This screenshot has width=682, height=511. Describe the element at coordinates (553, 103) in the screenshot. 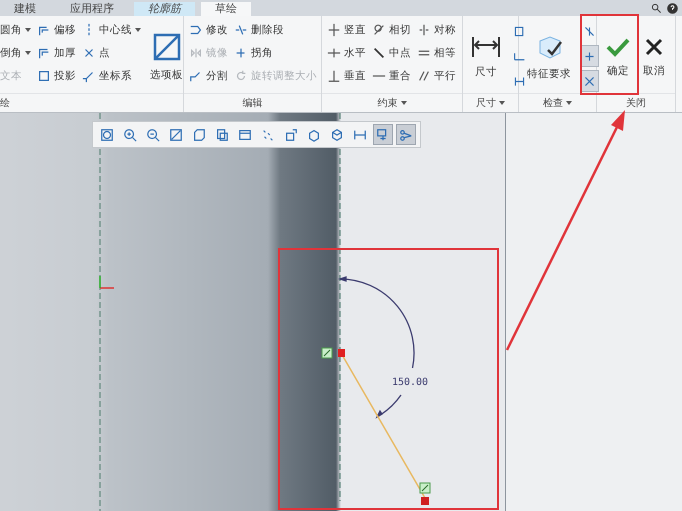

I see `group-label: 检查` at that location.